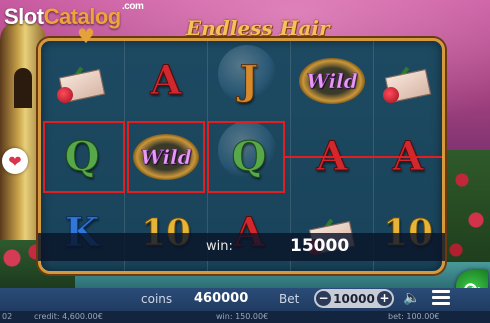  I want to click on menu-icon, so click(441, 298).